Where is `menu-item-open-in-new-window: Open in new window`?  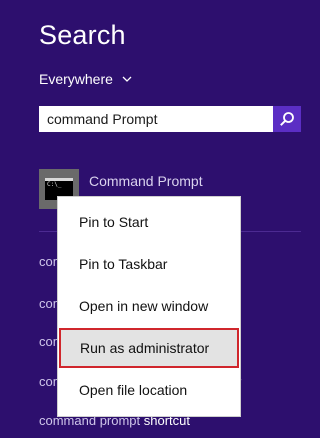 menu-item-open-in-new-window: Open in new window is located at coordinates (149, 306).